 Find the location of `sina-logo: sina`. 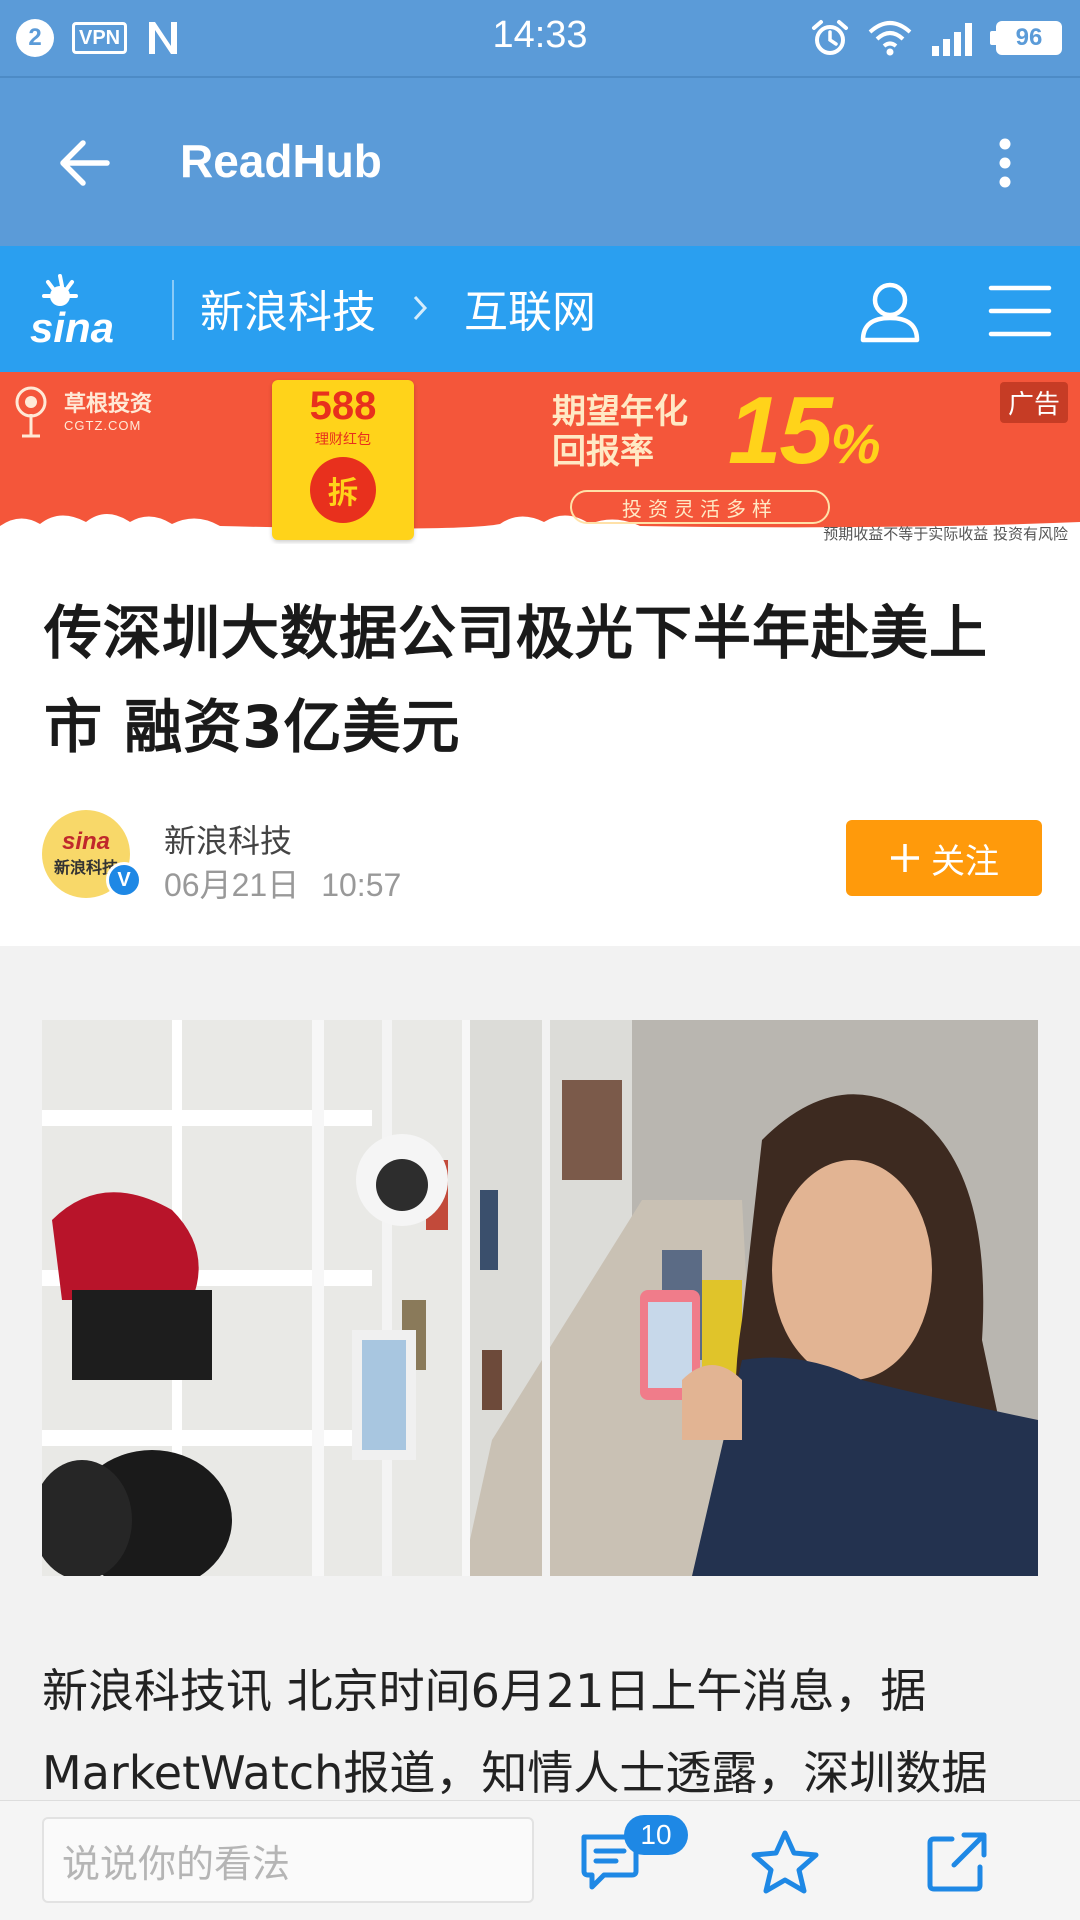

sina-logo: sina is located at coordinates (86, 310).